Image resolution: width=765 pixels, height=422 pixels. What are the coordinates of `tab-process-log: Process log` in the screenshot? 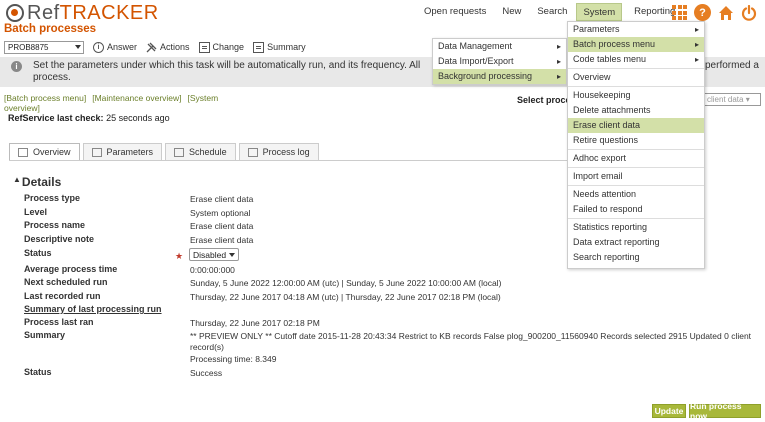 It's located at (278, 151).